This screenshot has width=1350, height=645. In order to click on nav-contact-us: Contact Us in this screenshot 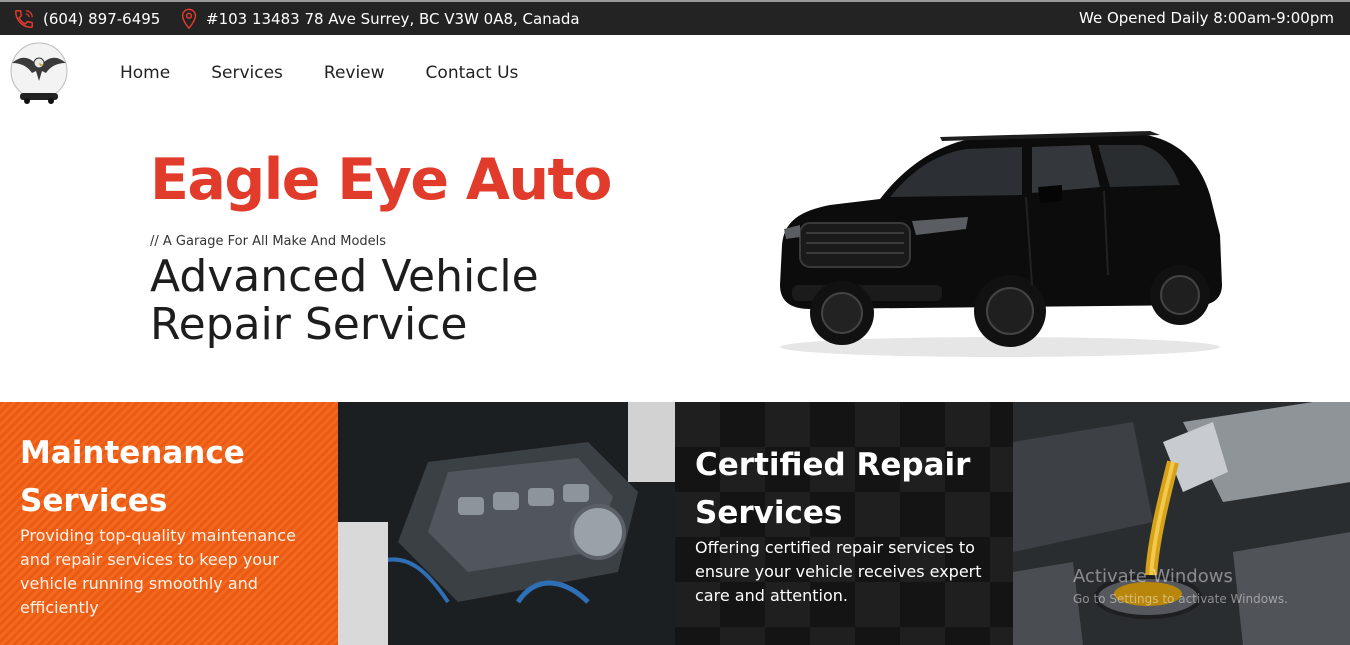, I will do `click(472, 73)`.